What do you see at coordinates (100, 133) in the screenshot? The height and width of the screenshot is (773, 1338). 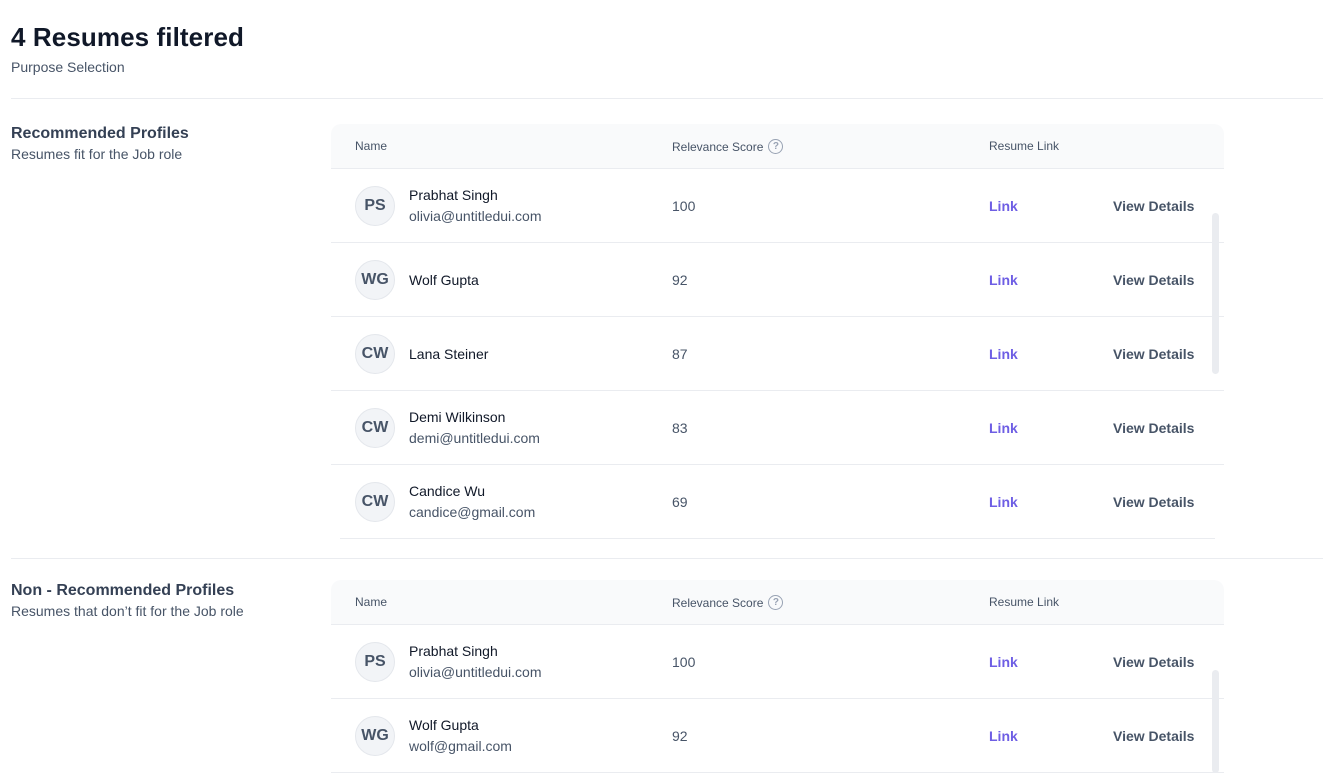 I see `section-title-recommended: Recommended Profiles` at bounding box center [100, 133].